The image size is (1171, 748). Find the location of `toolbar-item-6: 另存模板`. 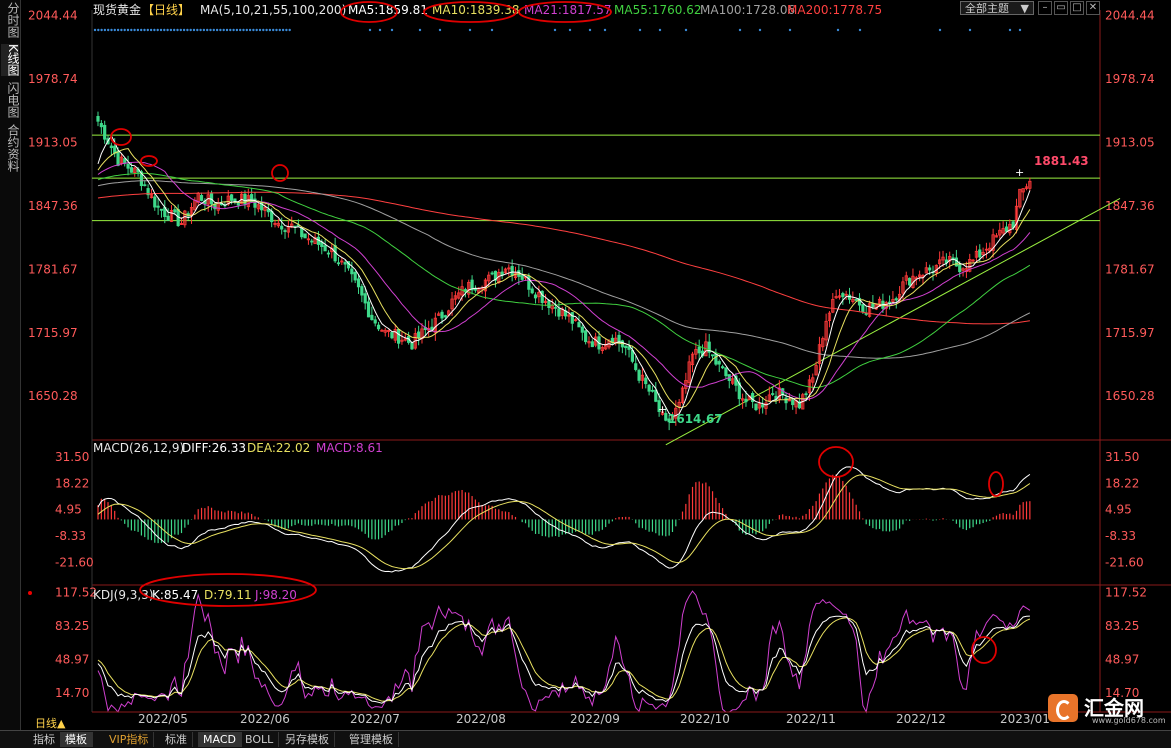

toolbar-item-6: 另存模板 is located at coordinates (307, 739).